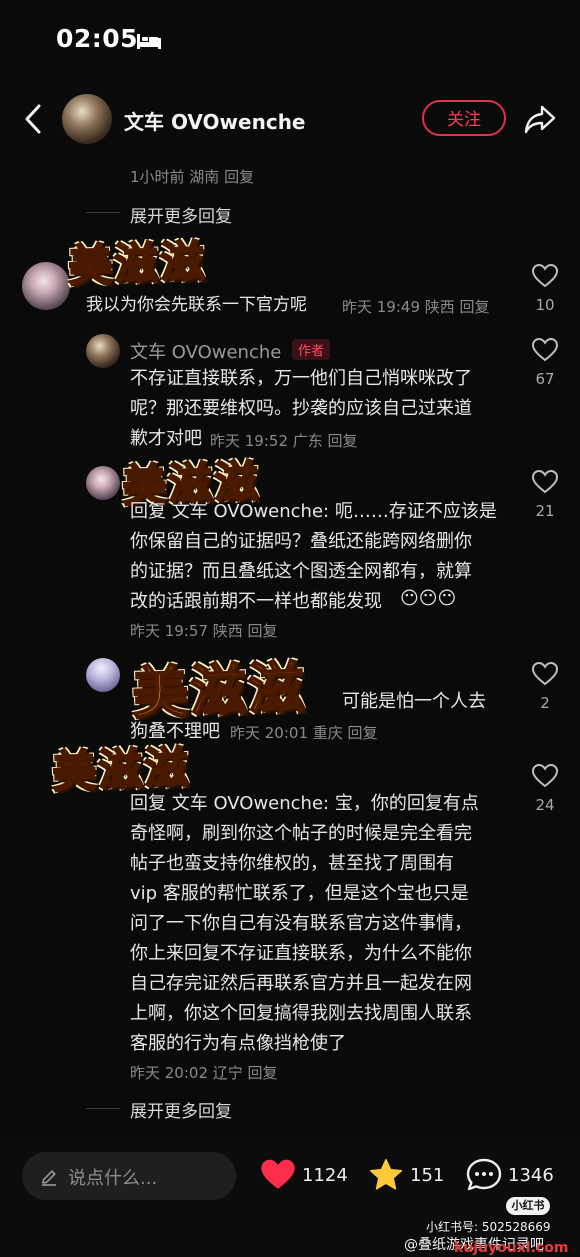  Describe the element at coordinates (511, 1248) in the screenshot. I see `watermark-url: kujuyouxi.com` at that location.